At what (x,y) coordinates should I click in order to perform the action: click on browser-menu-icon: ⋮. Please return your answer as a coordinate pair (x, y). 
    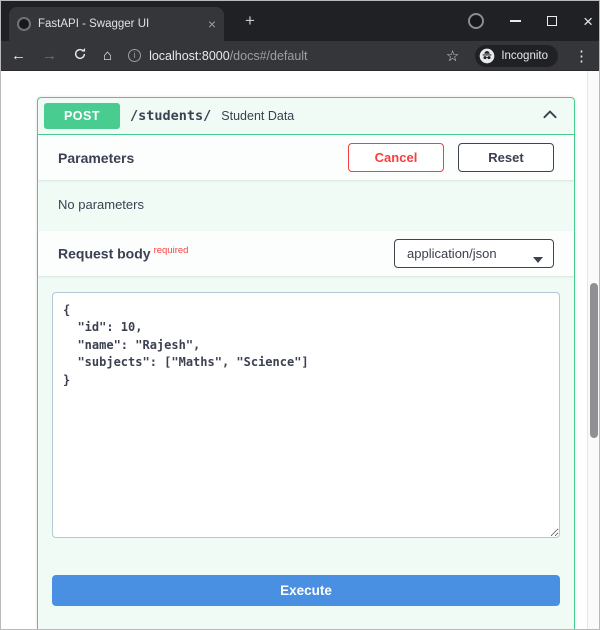
    Looking at the image, I should click on (581, 56).